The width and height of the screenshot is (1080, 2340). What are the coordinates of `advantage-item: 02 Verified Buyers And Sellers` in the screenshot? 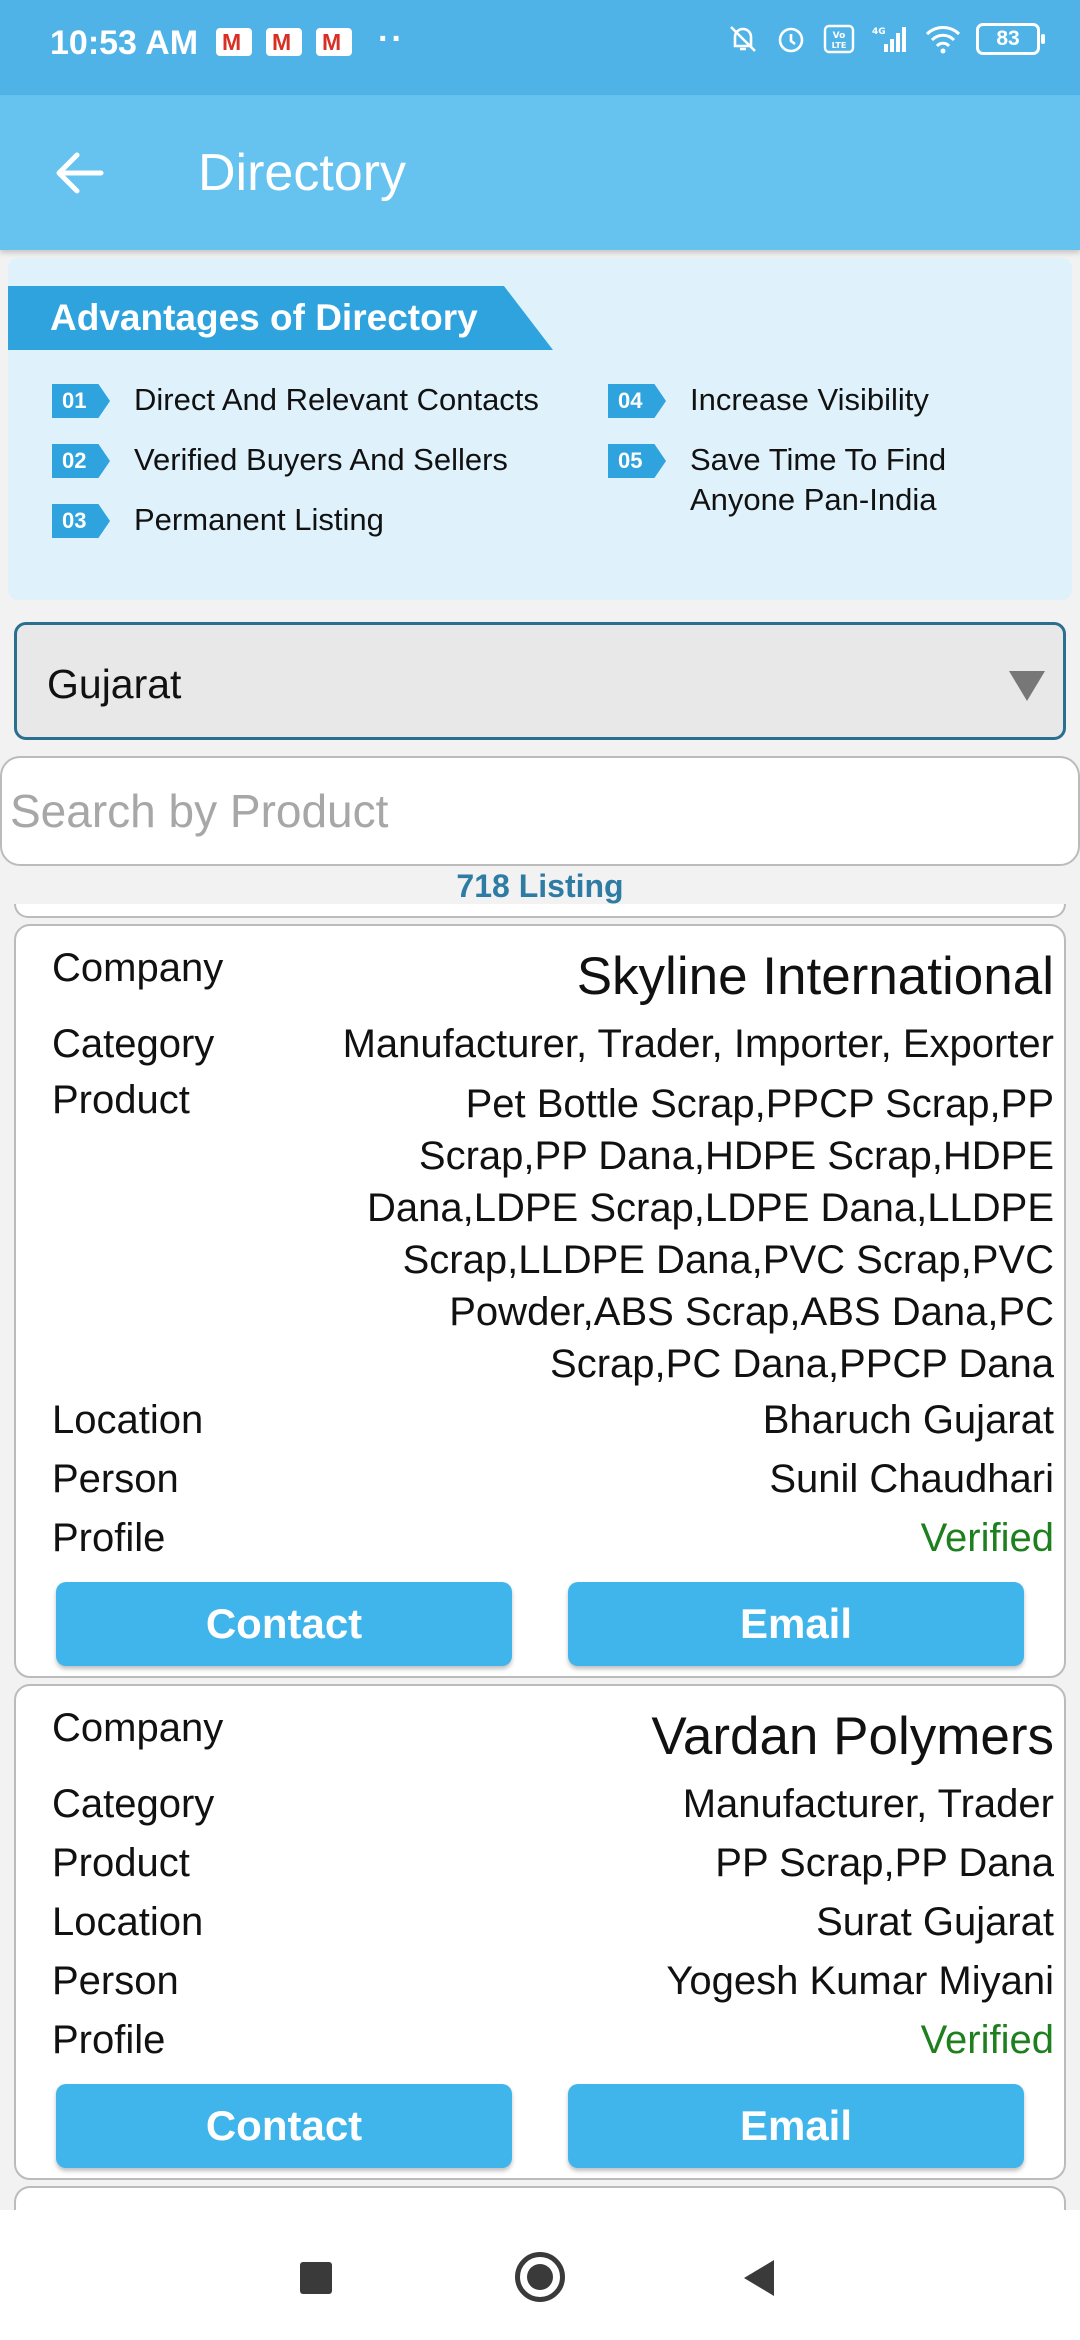 It's located at (295, 460).